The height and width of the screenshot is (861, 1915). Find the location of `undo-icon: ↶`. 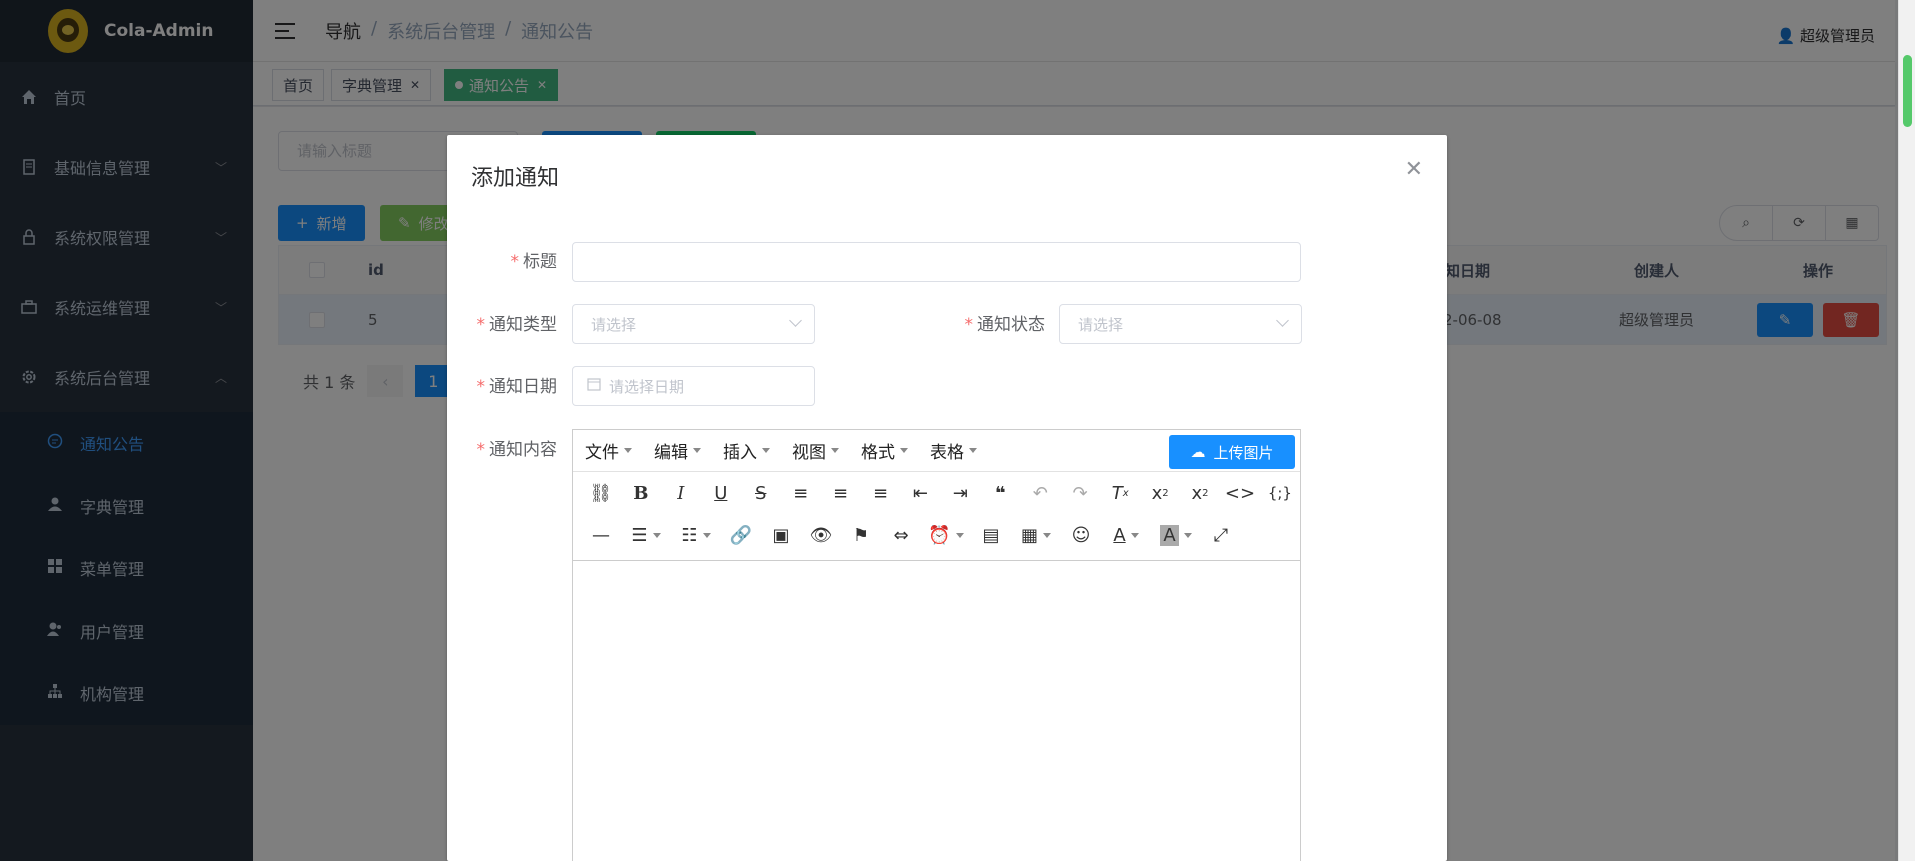

undo-icon: ↶ is located at coordinates (1040, 493).